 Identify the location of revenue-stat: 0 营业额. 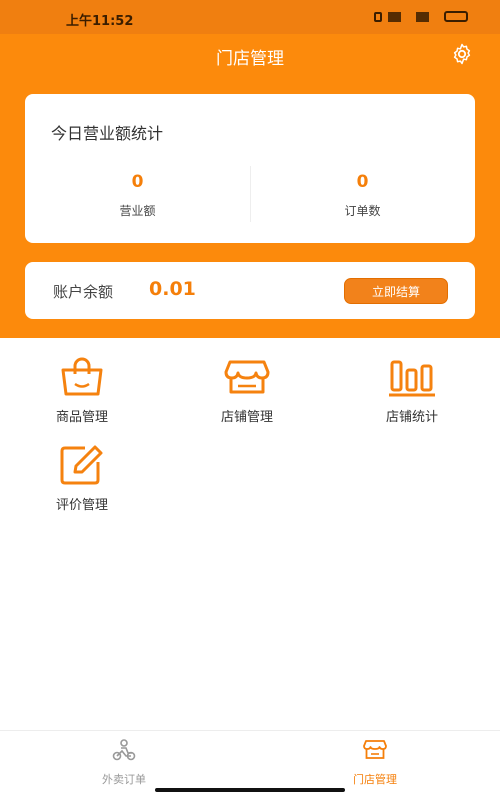
(137, 195).